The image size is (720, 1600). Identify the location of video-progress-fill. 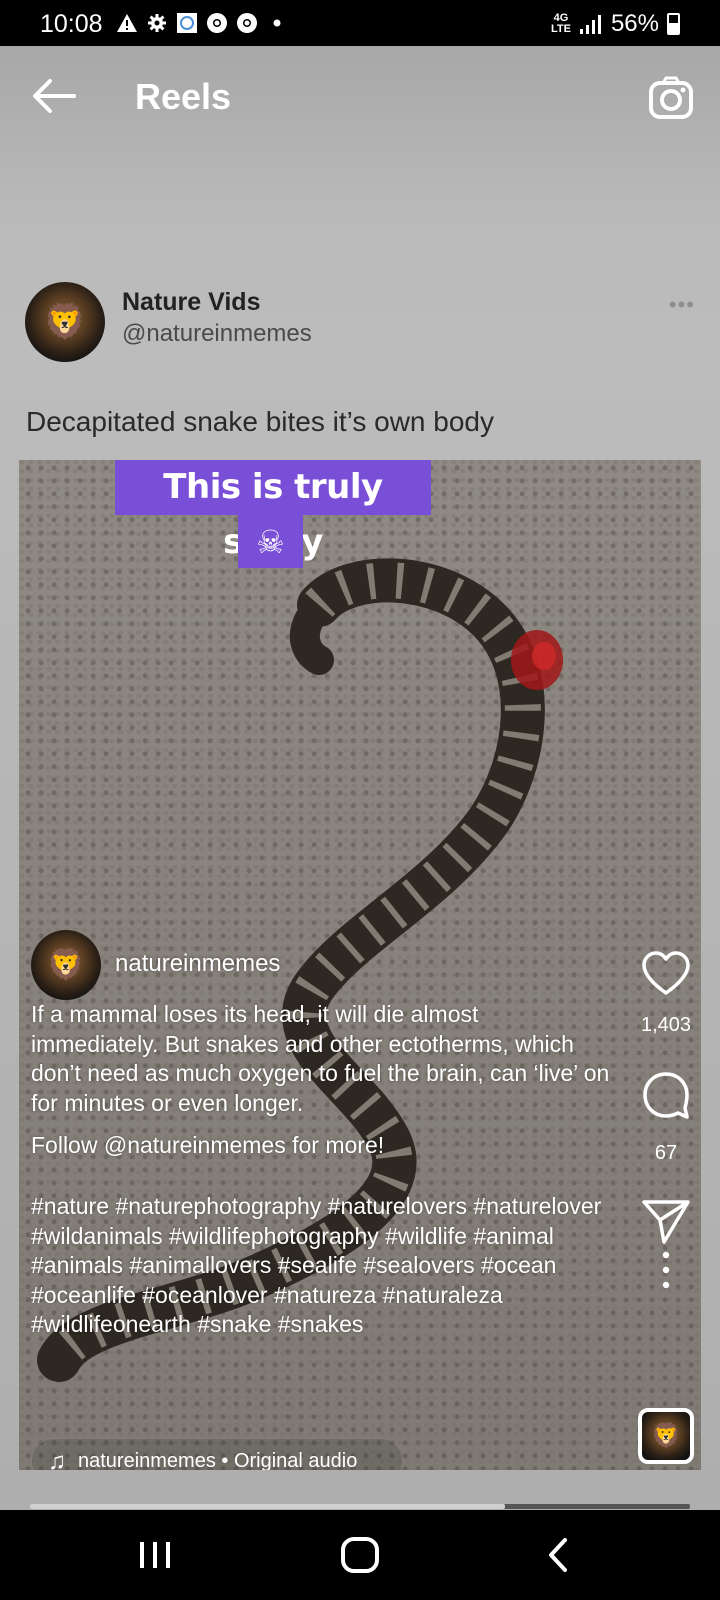
(268, 1506).